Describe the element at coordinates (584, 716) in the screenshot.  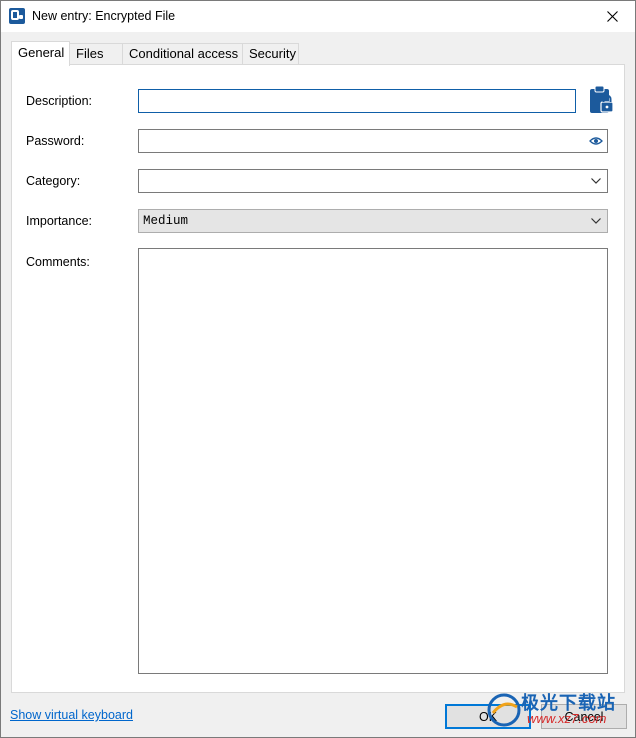
I see `cancel-button: Cancel` at that location.